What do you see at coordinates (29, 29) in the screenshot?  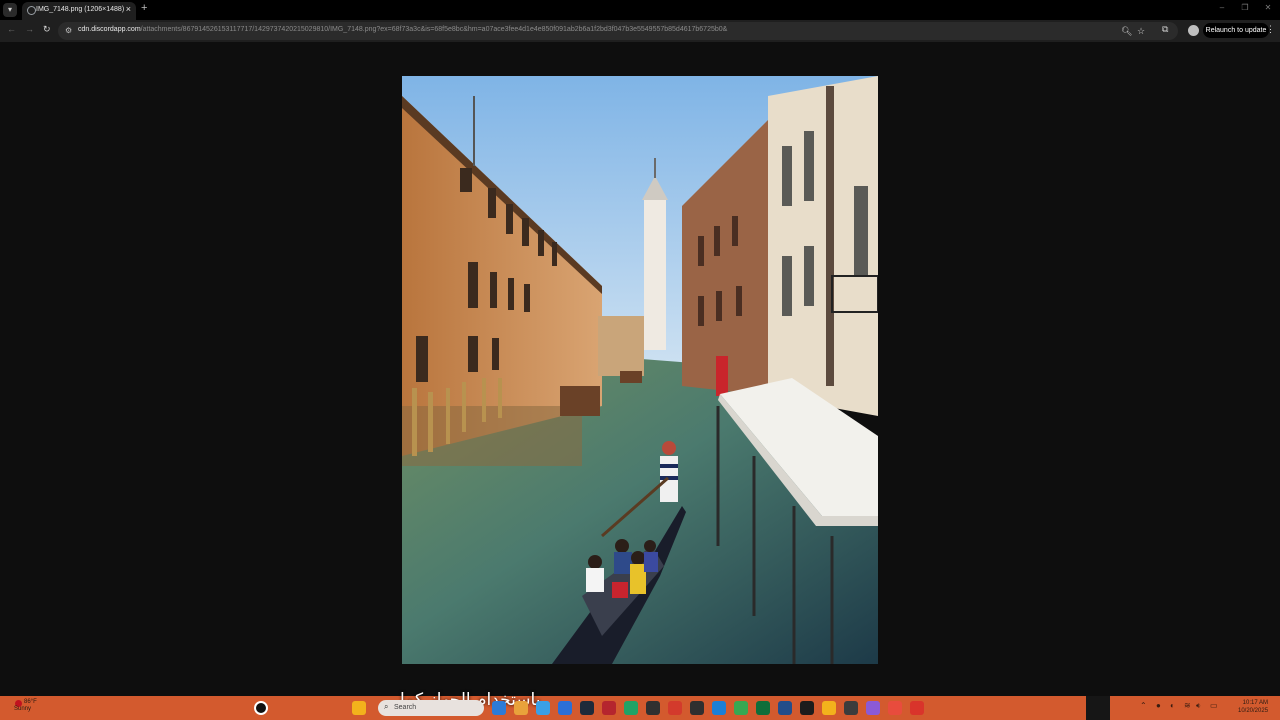 I see `forward-icon: →` at bounding box center [29, 29].